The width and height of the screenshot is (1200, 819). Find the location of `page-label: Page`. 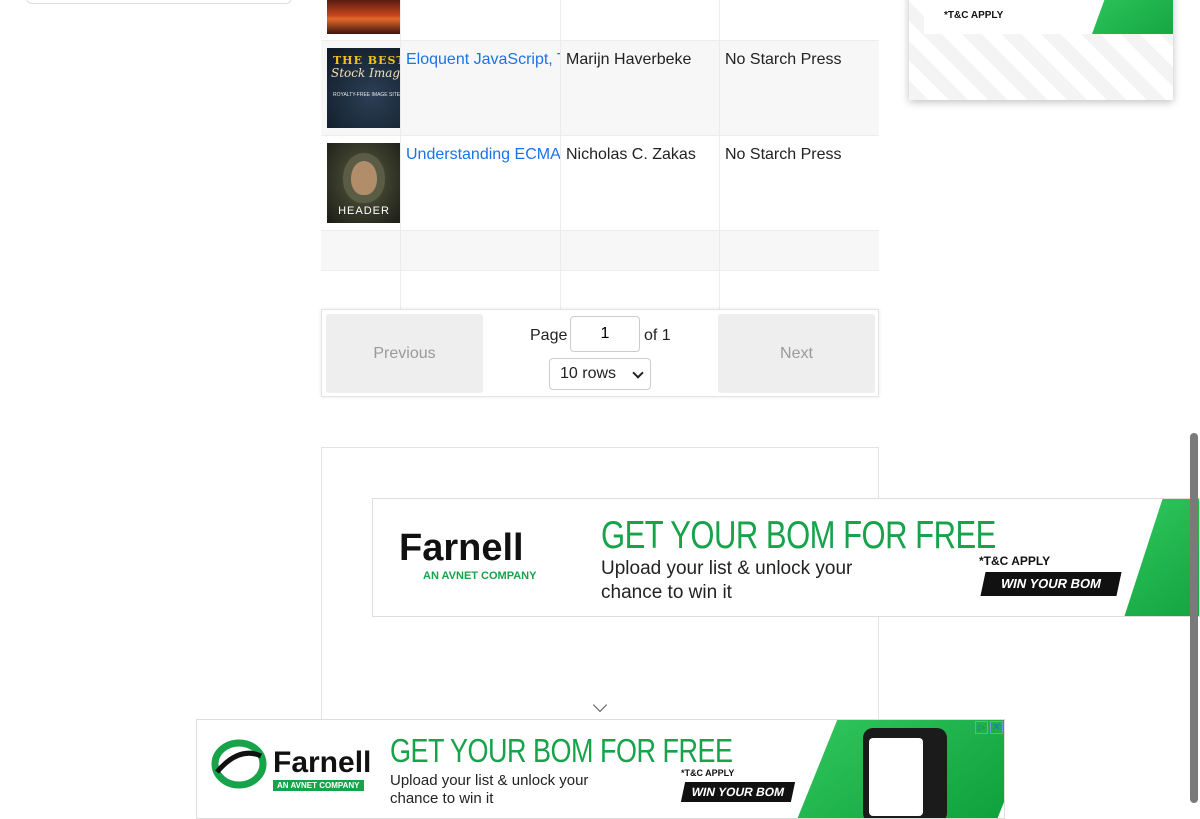

page-label: Page is located at coordinates (549, 335).